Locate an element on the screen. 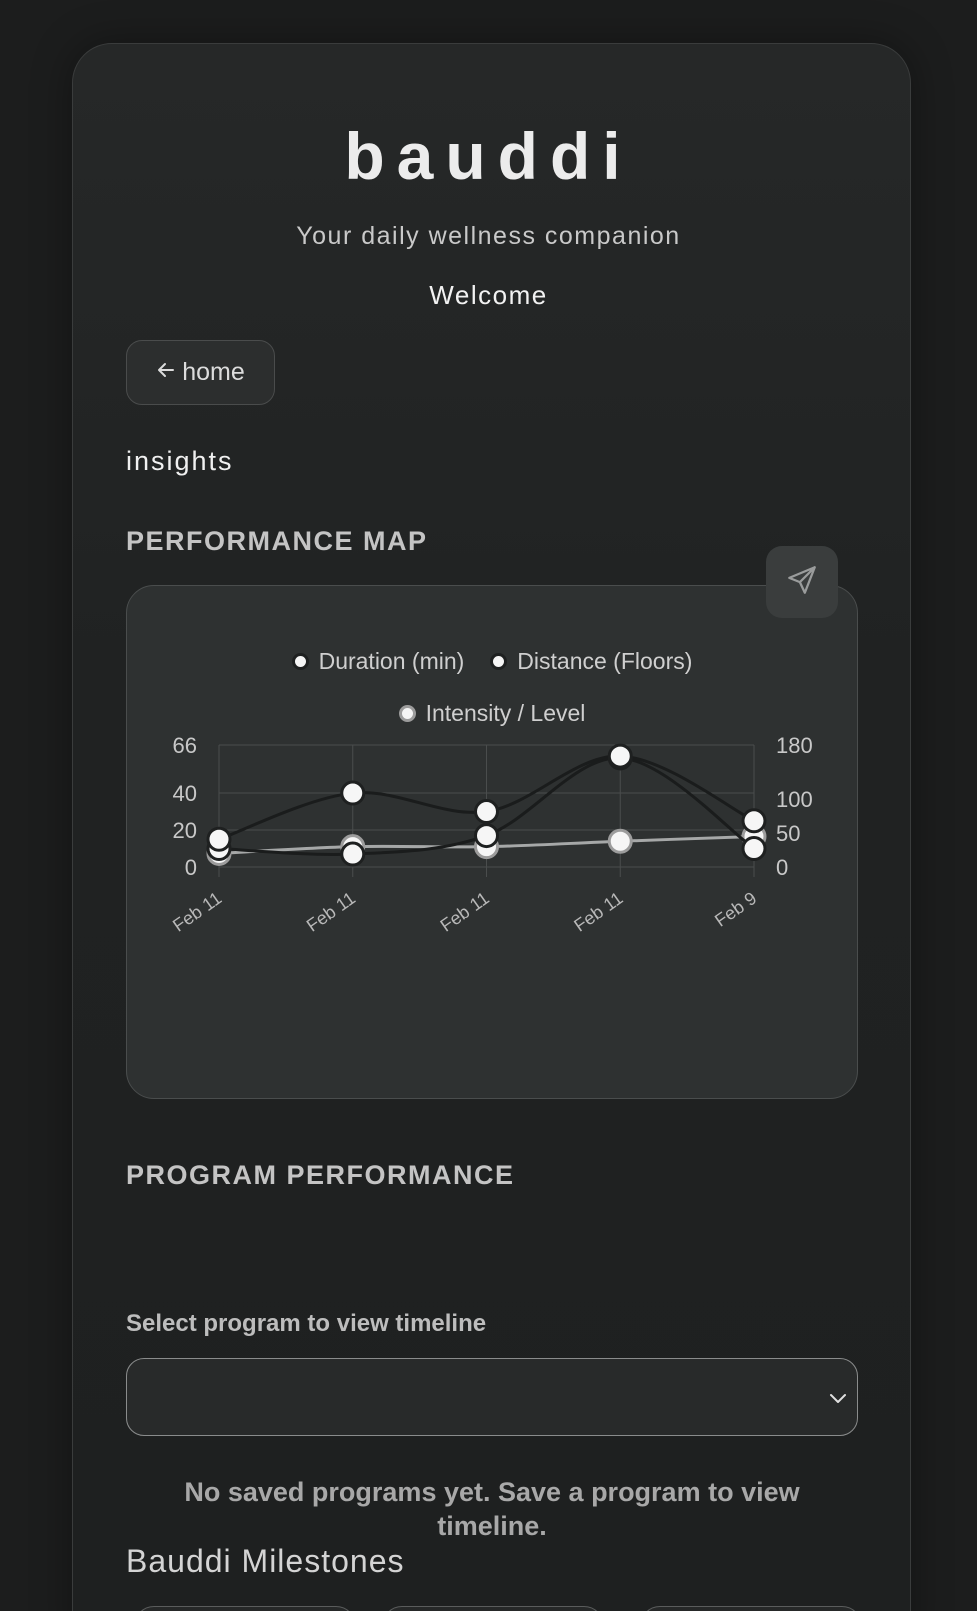  program-select is located at coordinates (492, 1397).